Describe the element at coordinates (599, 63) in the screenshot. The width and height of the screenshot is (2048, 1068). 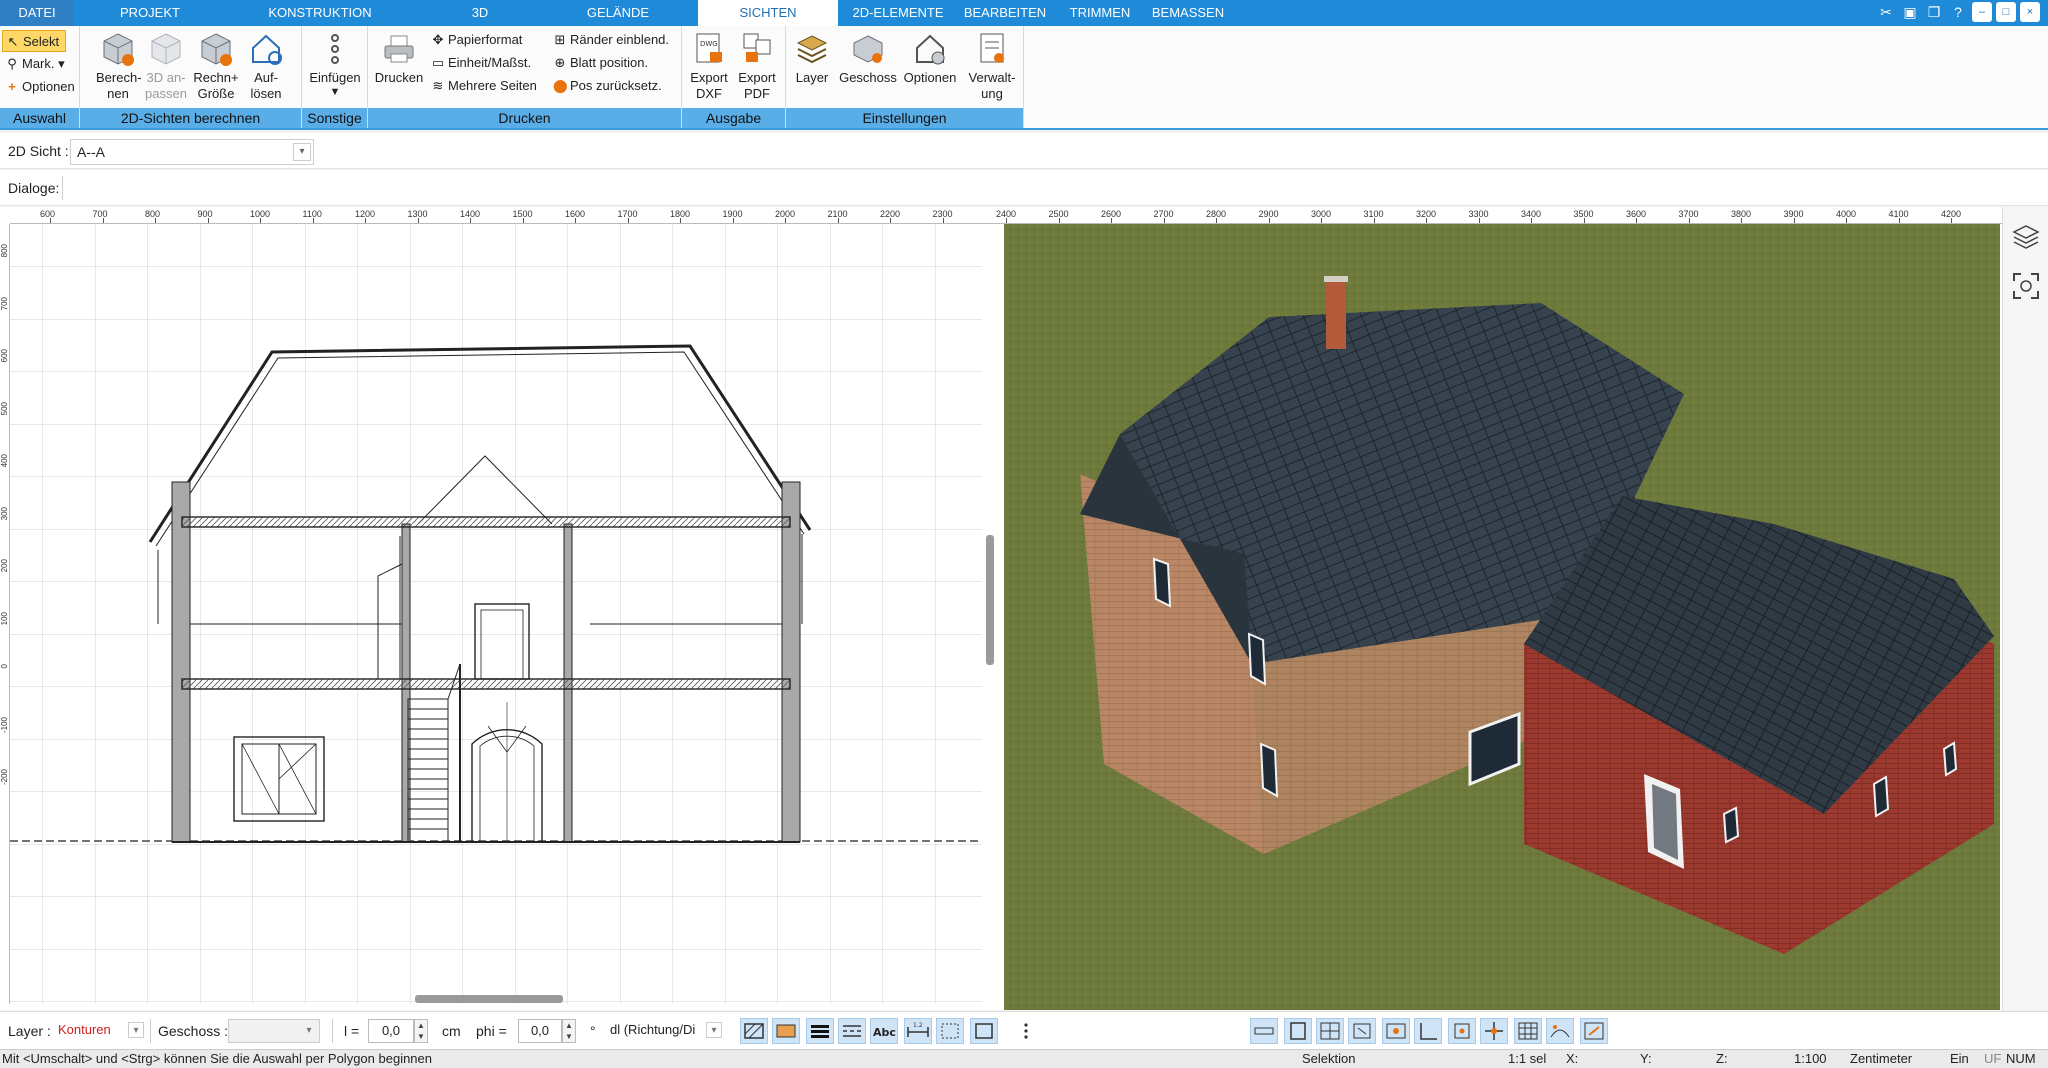
I see `blatt-position-button: ⊕ Blatt position.` at that location.